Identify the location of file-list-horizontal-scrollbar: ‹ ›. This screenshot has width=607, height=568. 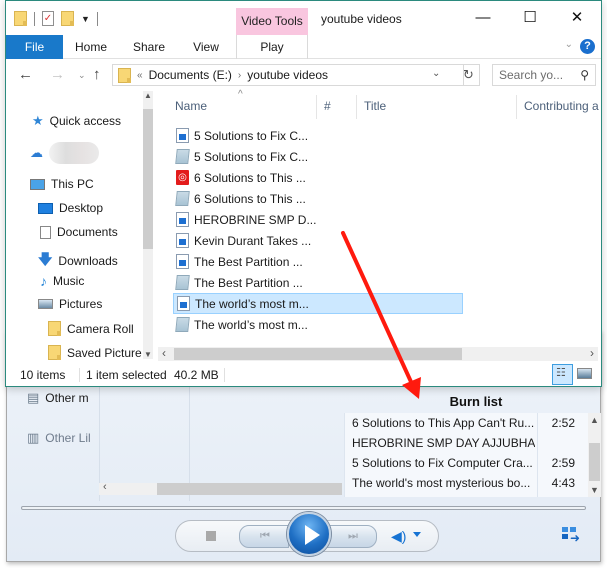
(378, 353).